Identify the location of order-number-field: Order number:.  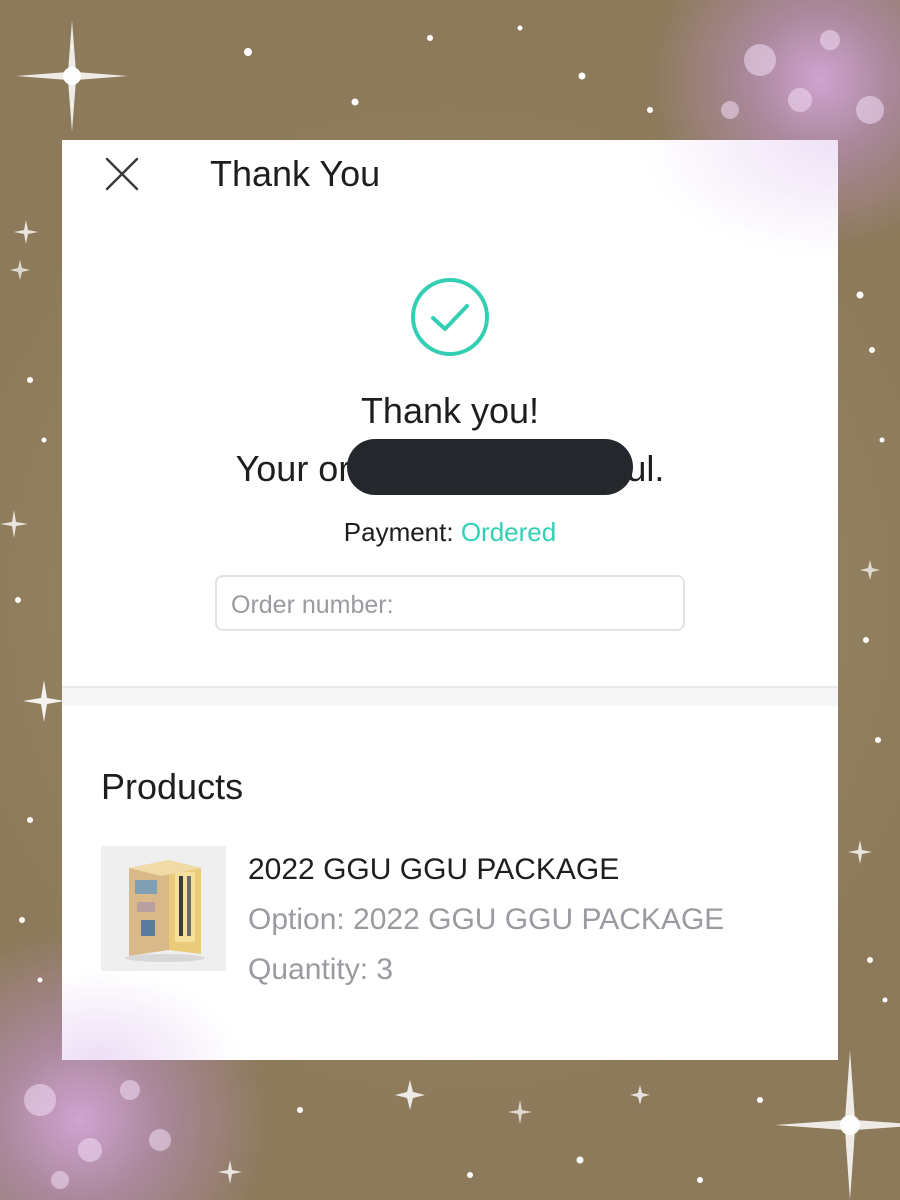
(450, 603).